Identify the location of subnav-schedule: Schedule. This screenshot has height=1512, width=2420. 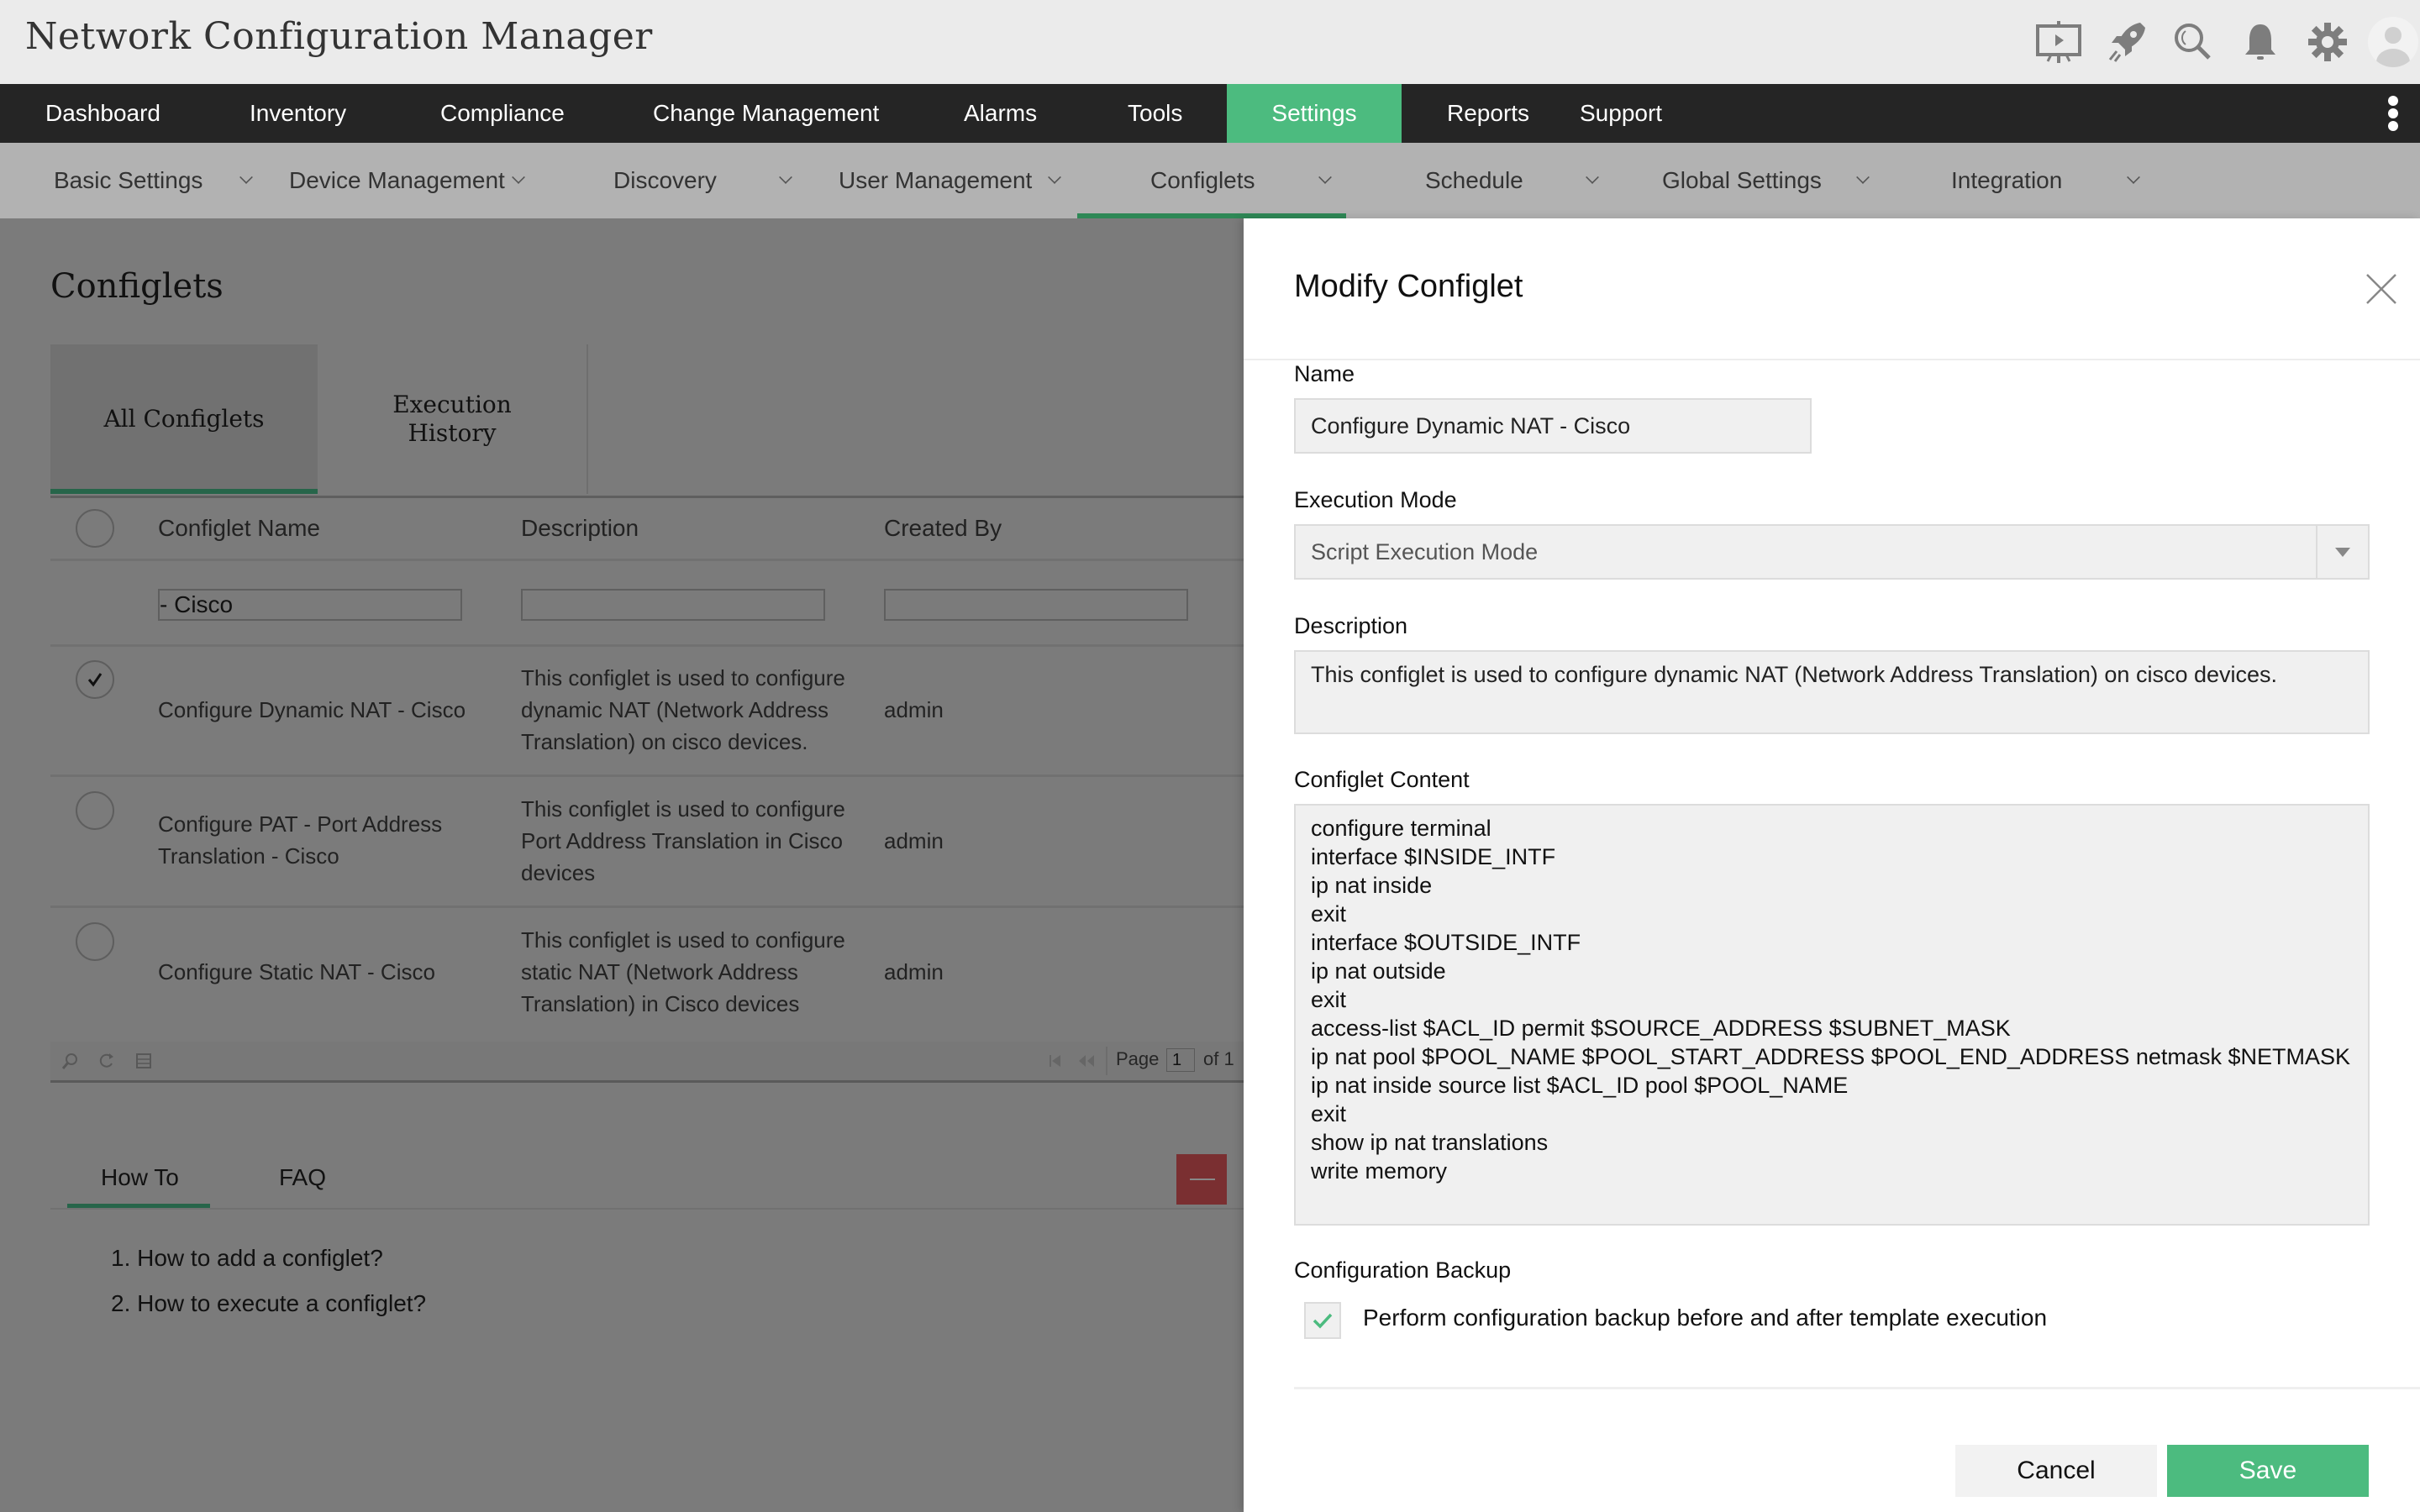
(1517, 180).